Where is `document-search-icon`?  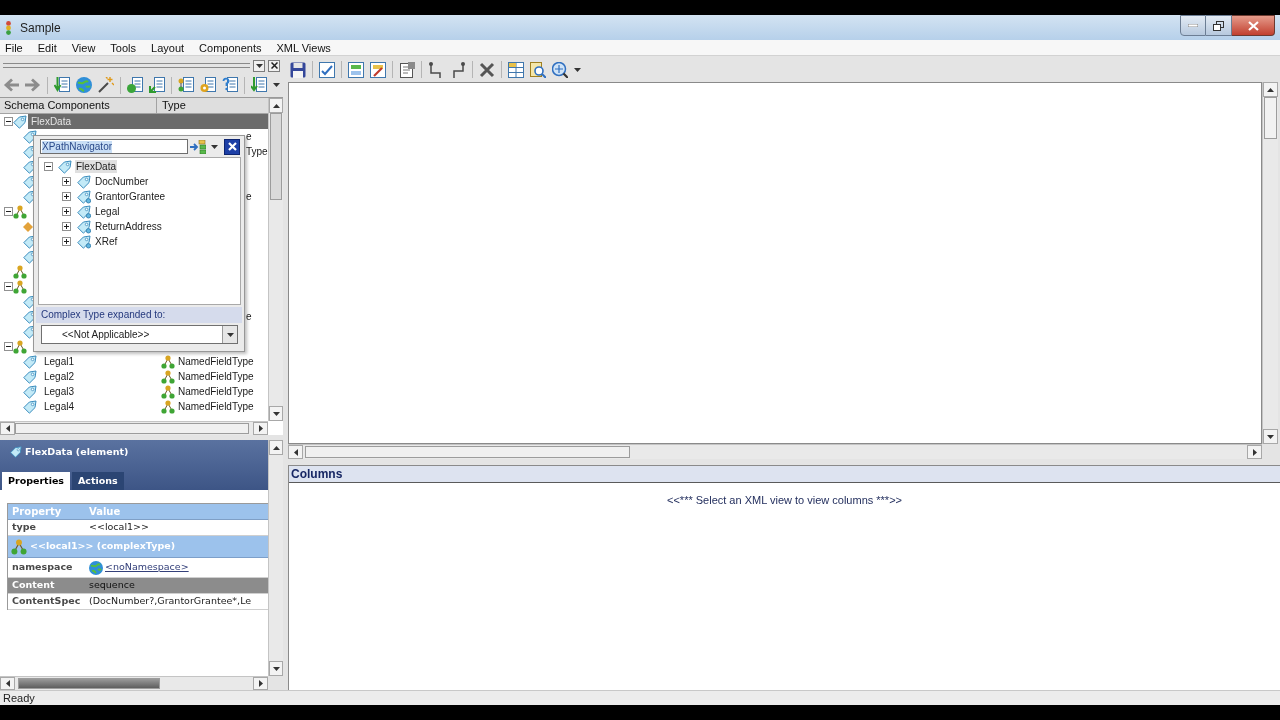
document-search-icon is located at coordinates (538, 69).